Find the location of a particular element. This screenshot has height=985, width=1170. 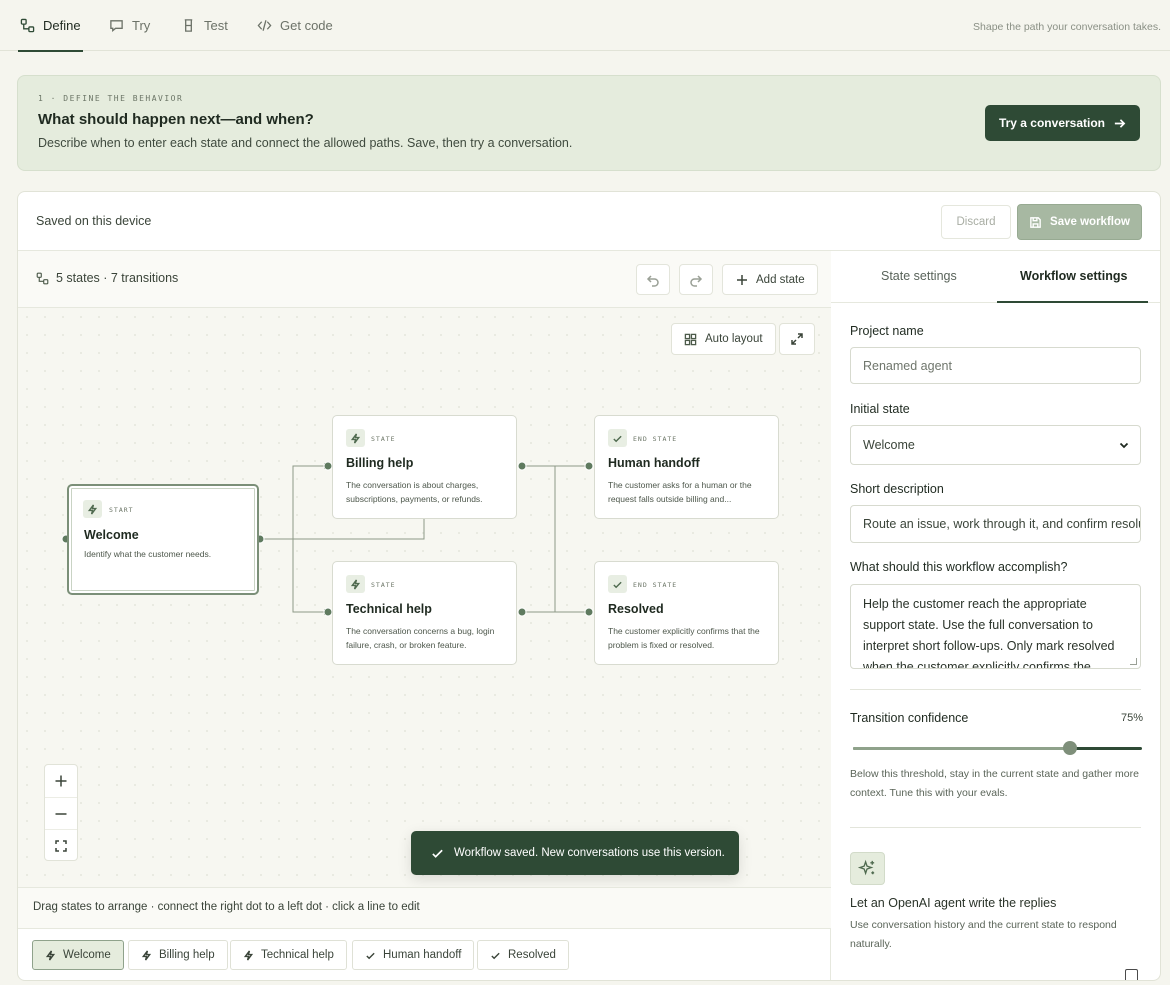

chip-billing-help: Billing help is located at coordinates (178, 955).